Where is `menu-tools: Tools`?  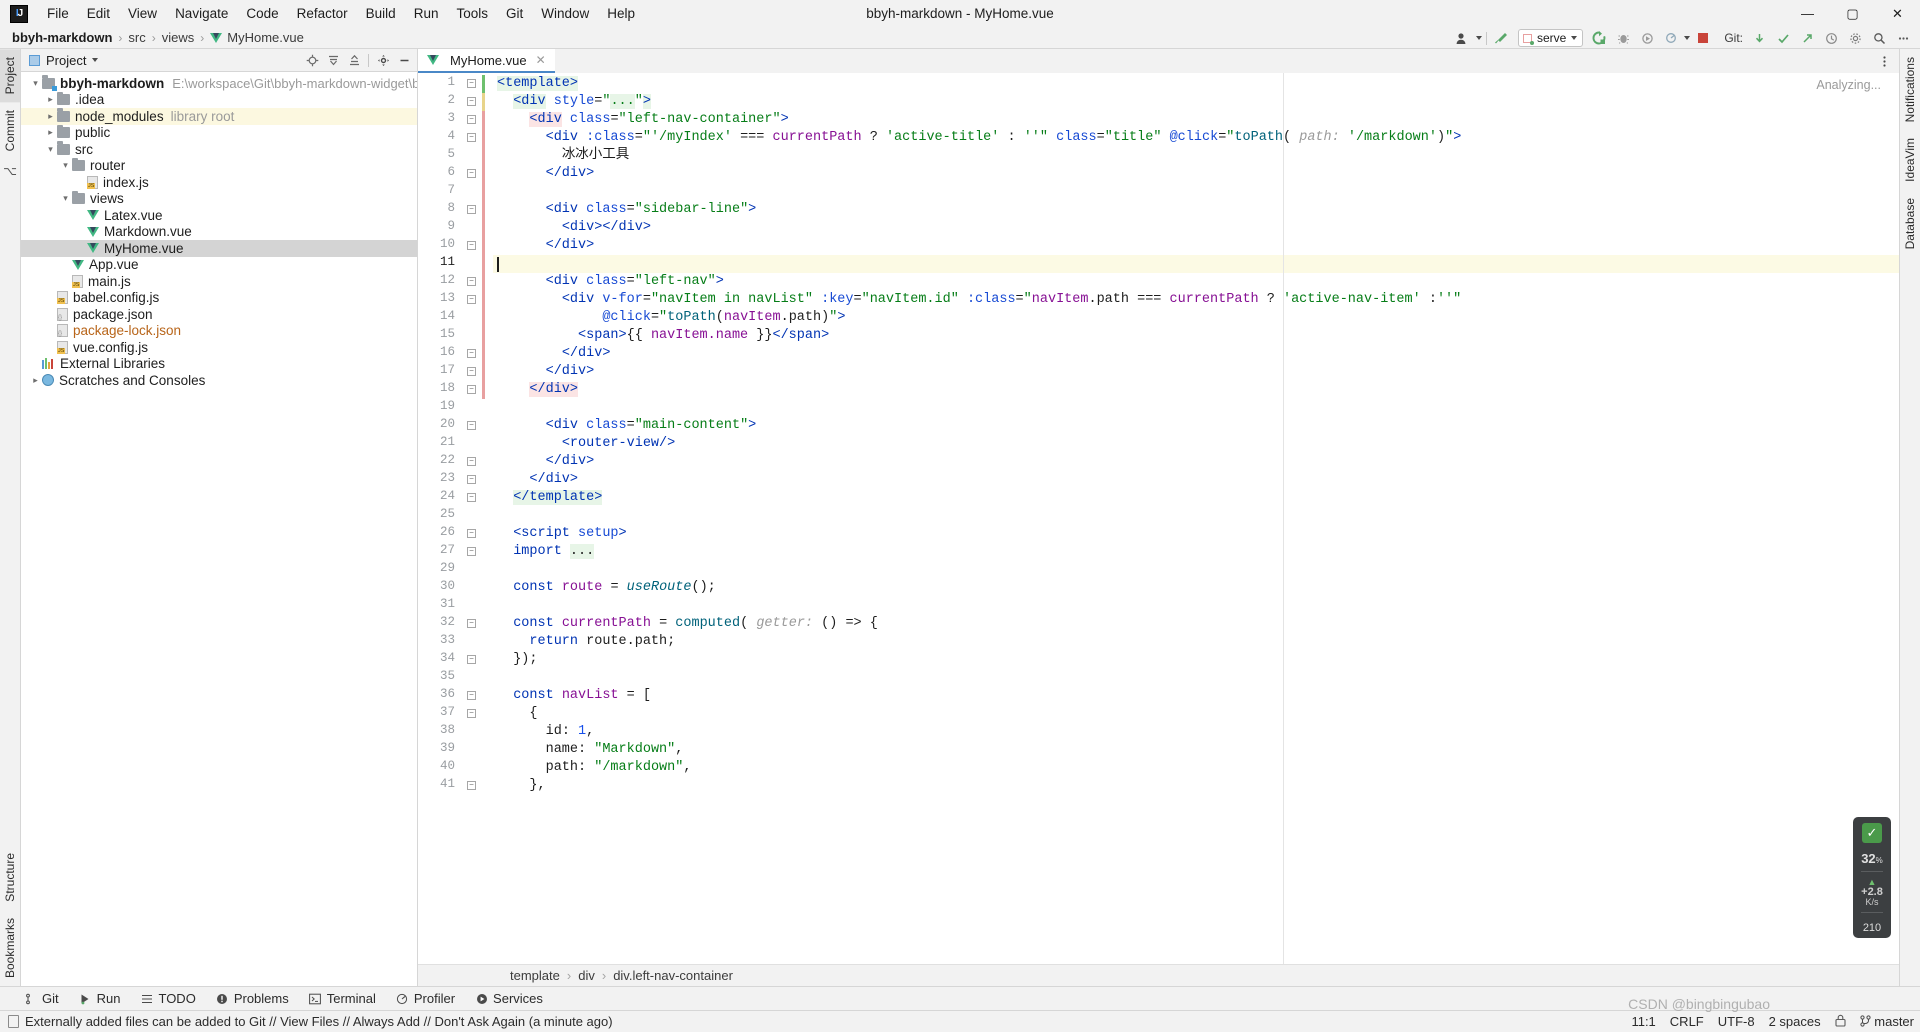 menu-tools: Tools is located at coordinates (472, 13).